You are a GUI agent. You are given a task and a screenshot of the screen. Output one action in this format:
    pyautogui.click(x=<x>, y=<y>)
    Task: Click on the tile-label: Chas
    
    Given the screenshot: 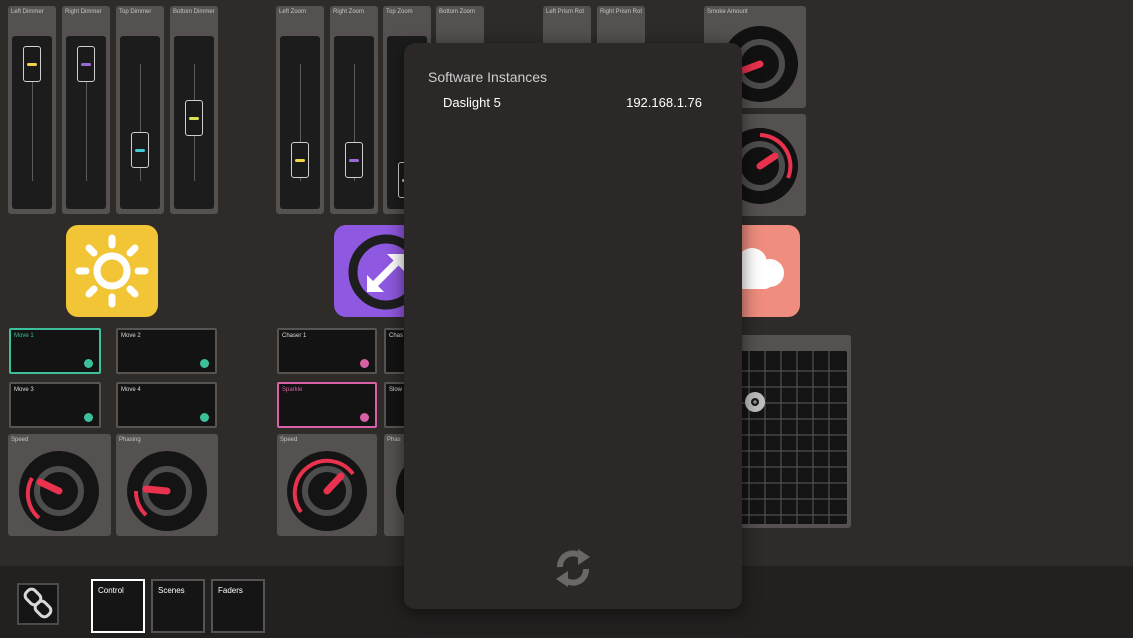 What is the action you would take?
    pyautogui.click(x=396, y=336)
    